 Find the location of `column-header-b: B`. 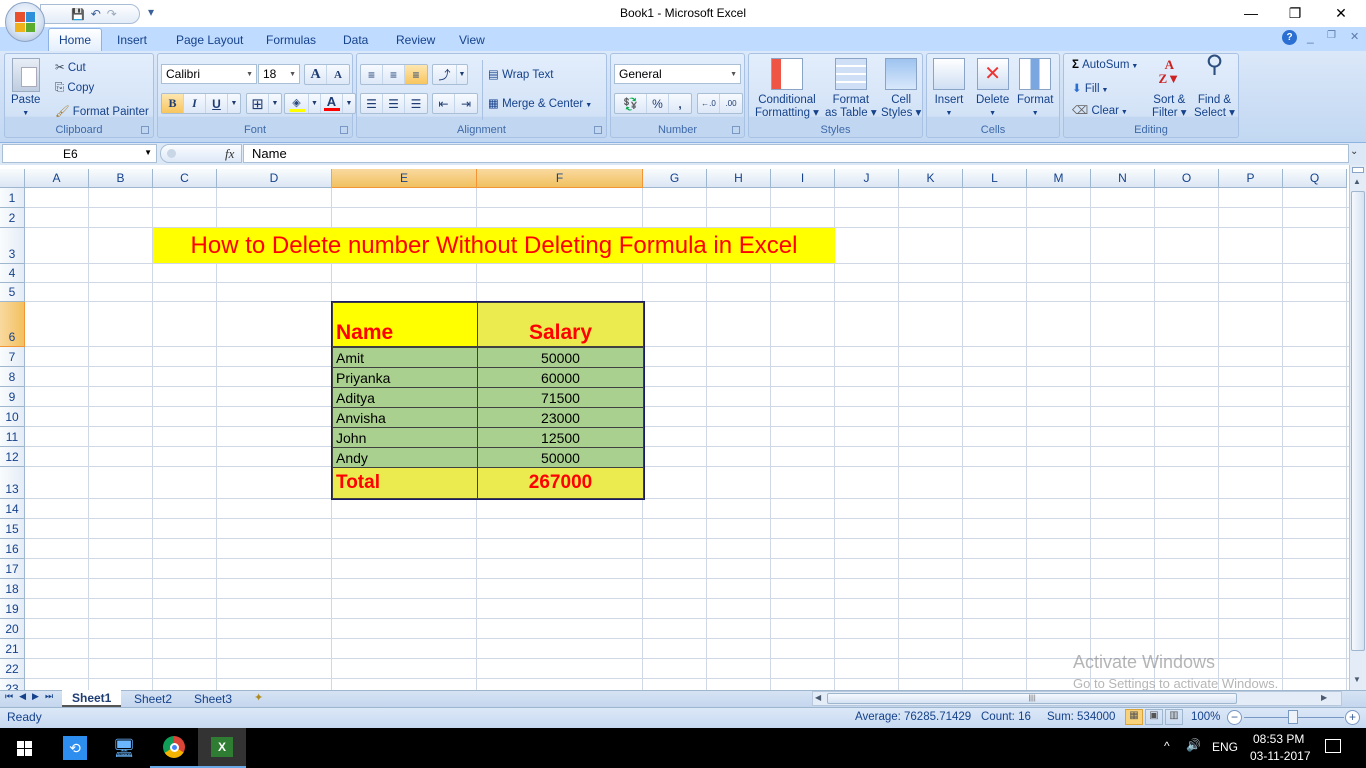

column-header-b: B is located at coordinates (121, 178).